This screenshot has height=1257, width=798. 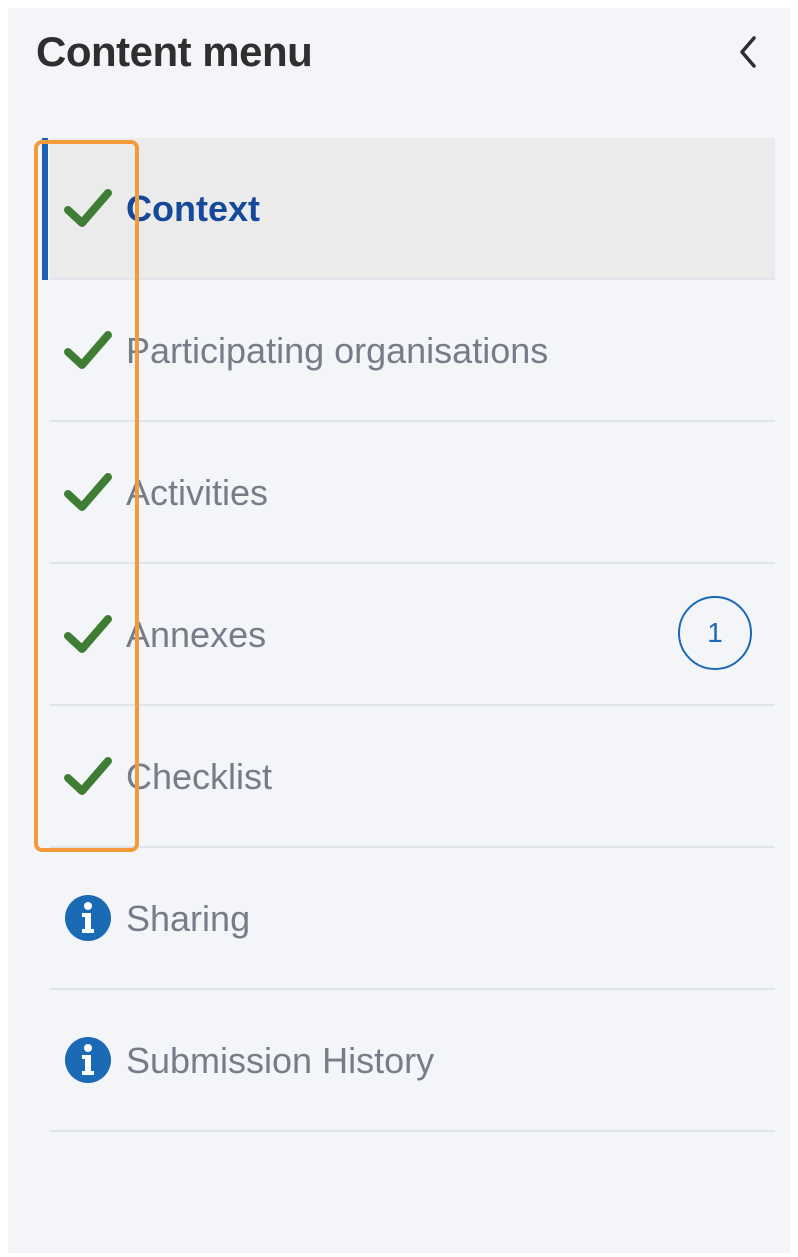 I want to click on menu-item-submission-history: Submission History, so click(x=412, y=1061).